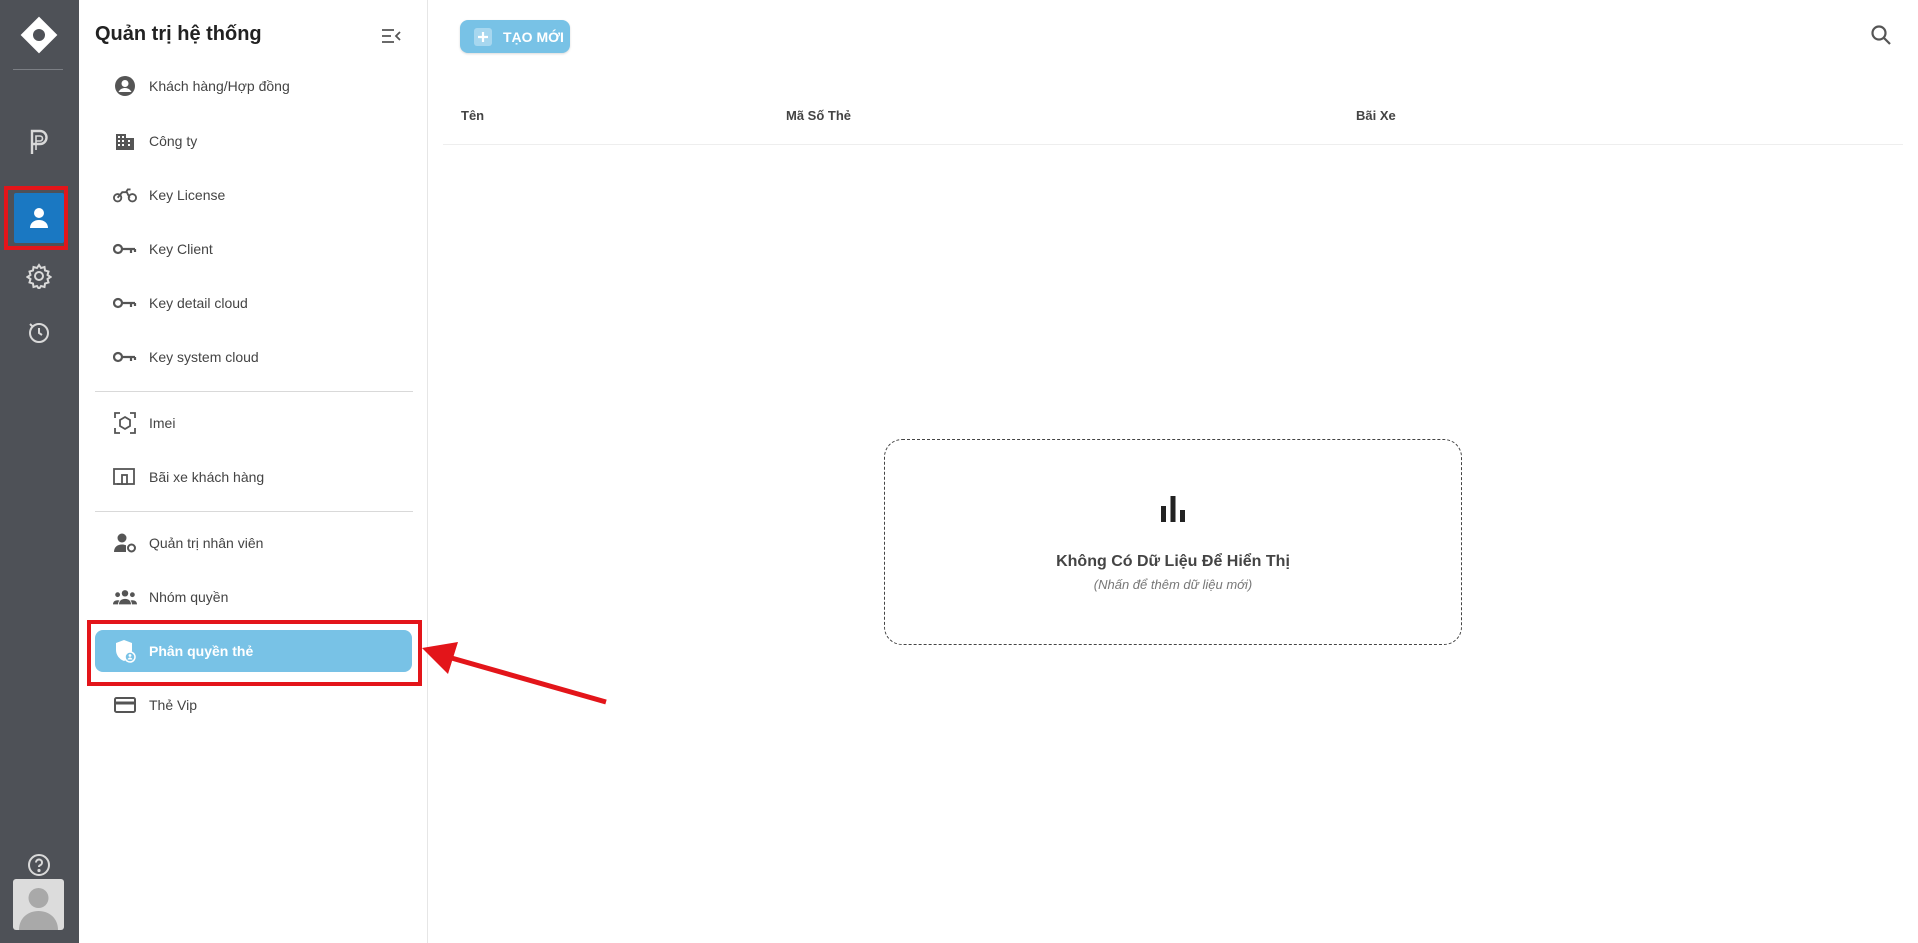  I want to click on sidebar-item-customer-parking: Bãi xe khách hàng, so click(253, 477).